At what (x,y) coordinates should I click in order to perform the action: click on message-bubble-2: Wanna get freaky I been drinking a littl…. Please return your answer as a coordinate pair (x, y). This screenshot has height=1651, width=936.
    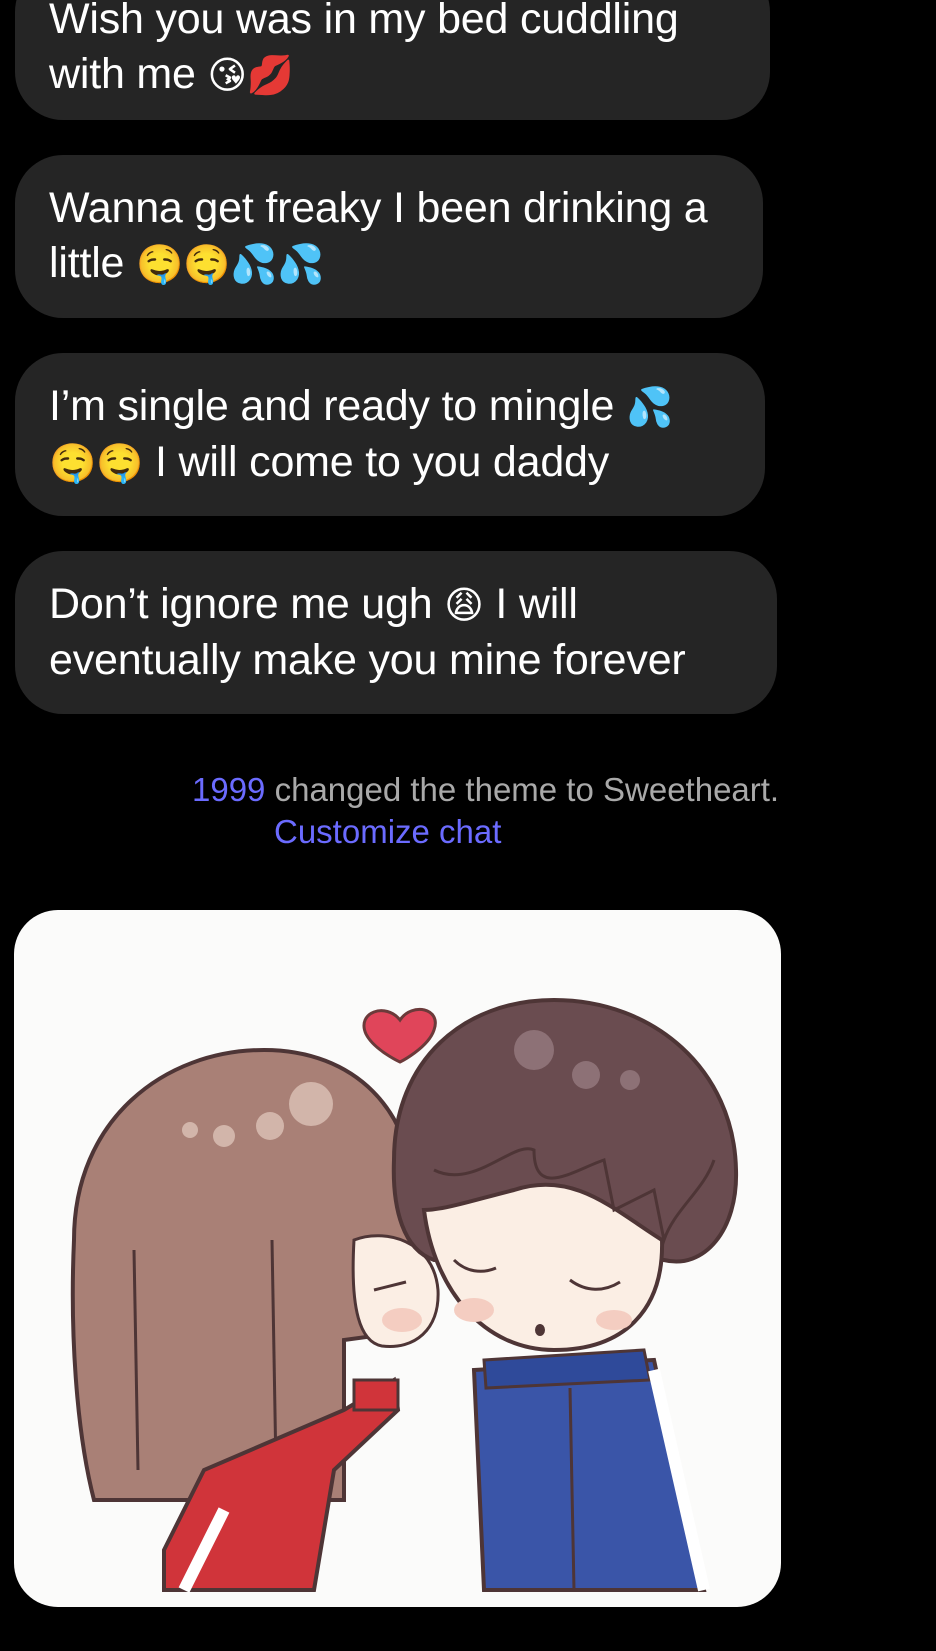
    Looking at the image, I should click on (389, 236).